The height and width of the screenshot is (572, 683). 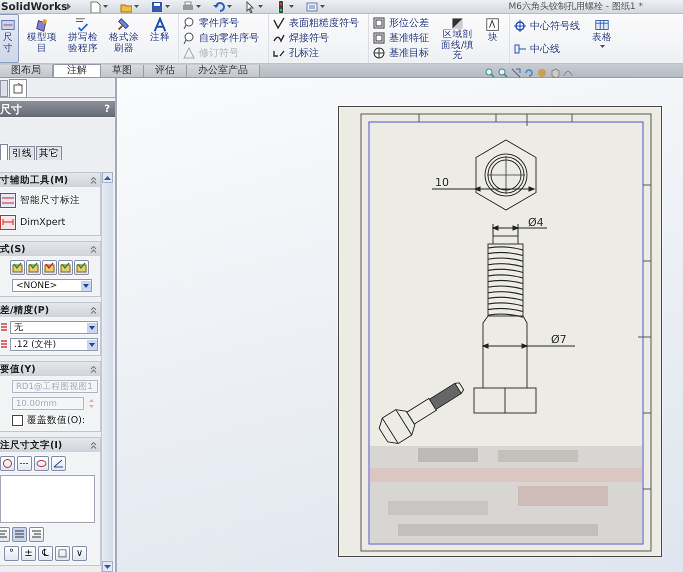 I want to click on symbol-button: ±, so click(x=28, y=553).